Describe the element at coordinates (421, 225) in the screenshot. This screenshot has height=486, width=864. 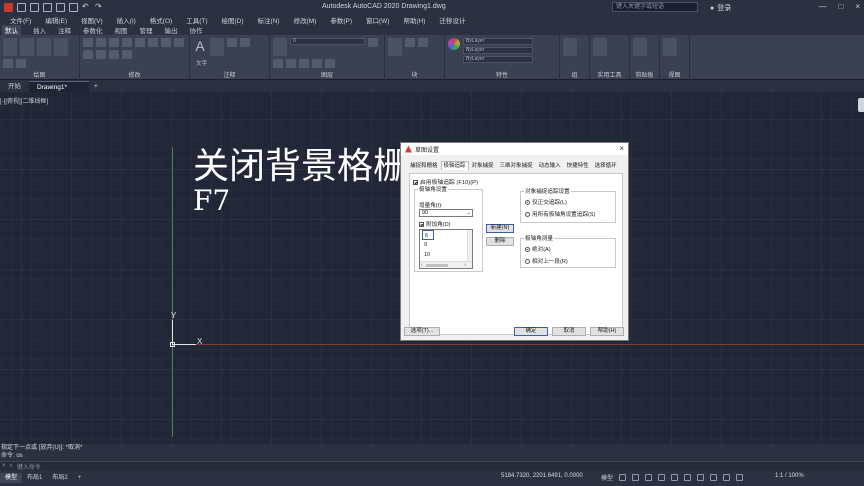
I see `additional-angles-checkbox` at that location.